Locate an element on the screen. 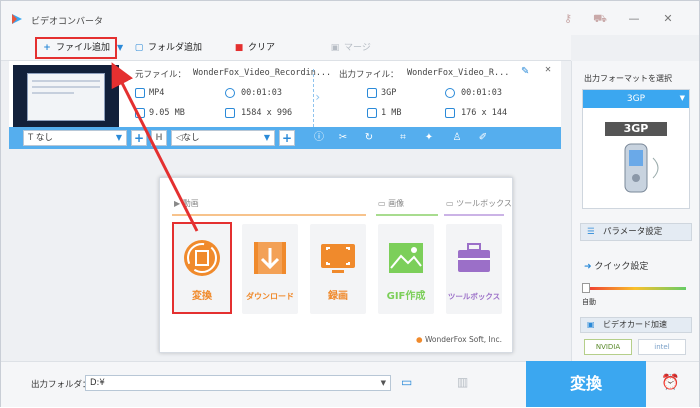 This screenshot has height=408, width=700. wonderfox-logo-icon: ● is located at coordinates (419, 339).